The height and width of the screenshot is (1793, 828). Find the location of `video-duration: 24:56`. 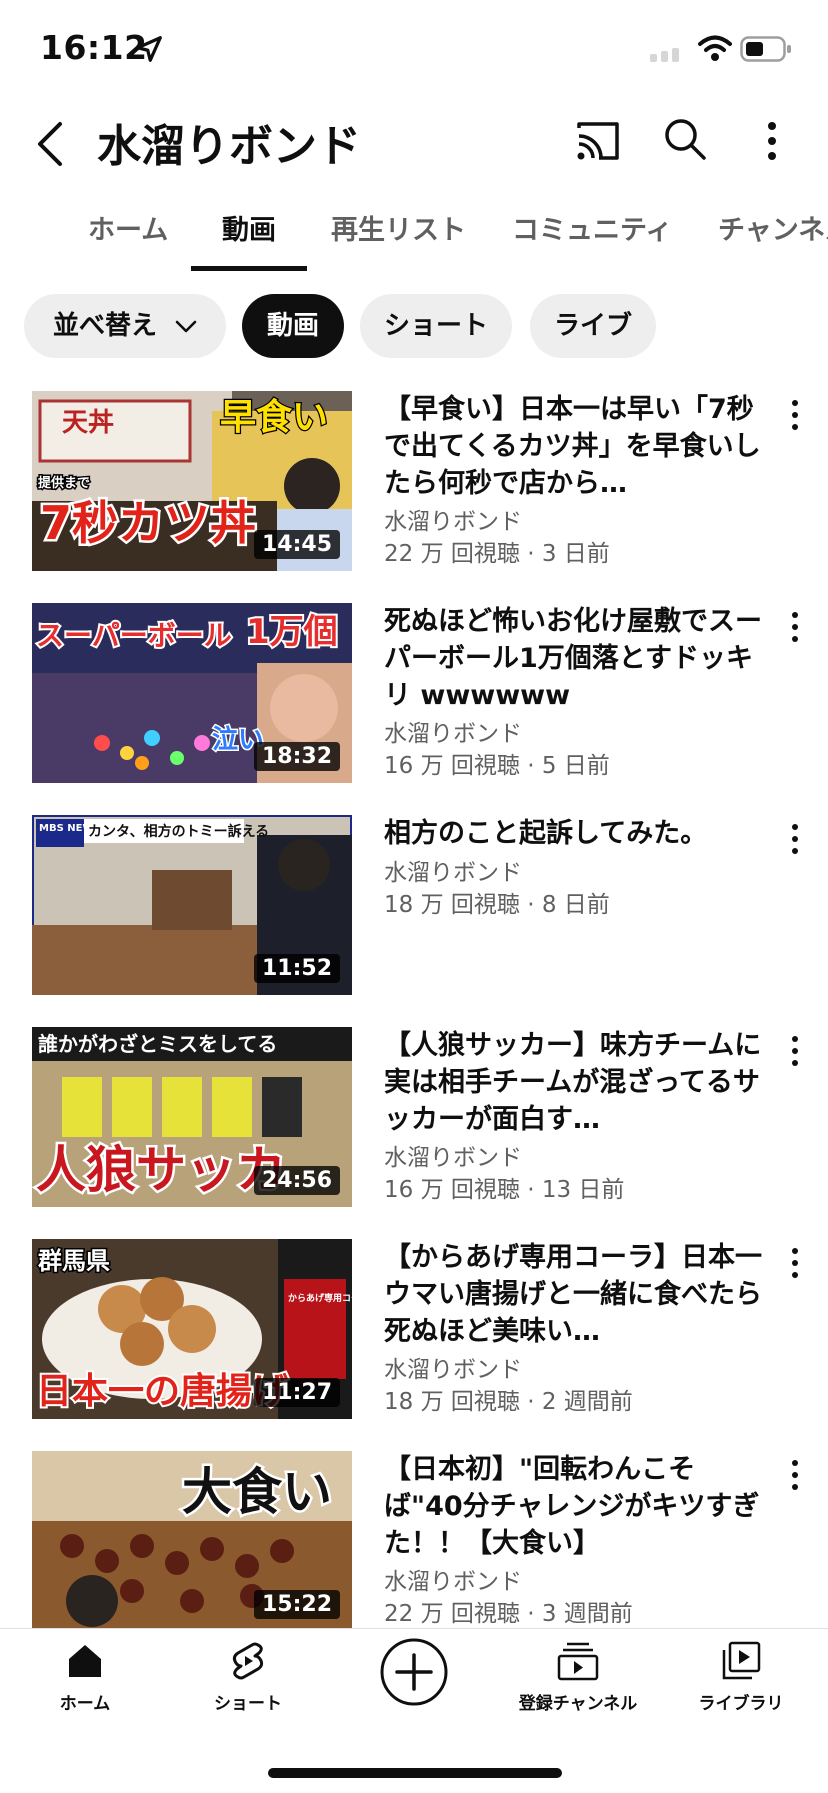

video-duration: 24:56 is located at coordinates (296, 1180).